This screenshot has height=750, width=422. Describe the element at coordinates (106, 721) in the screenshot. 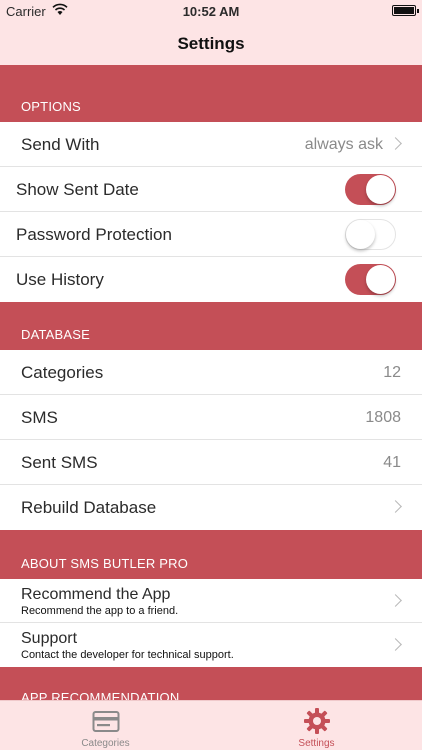

I see `card-icon` at that location.